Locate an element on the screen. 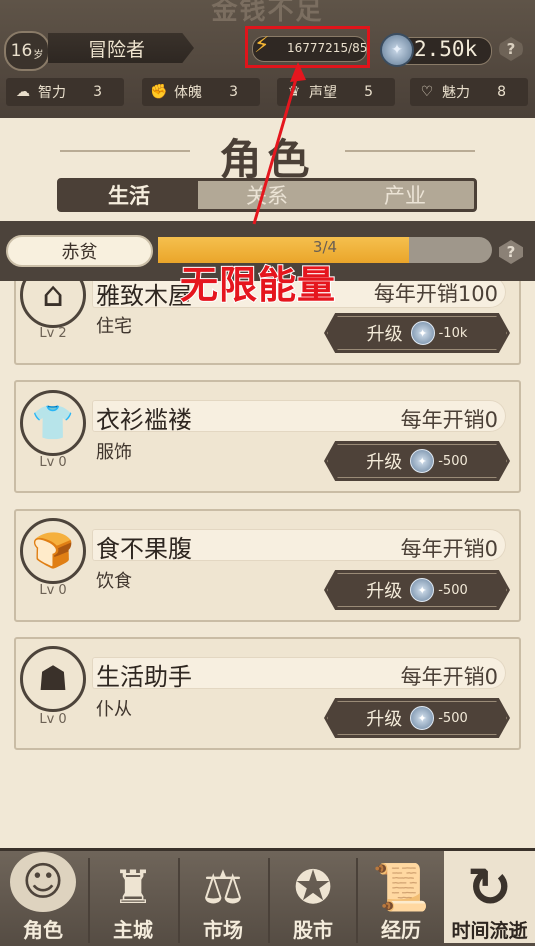  nav-label: 股市 is located at coordinates (313, 930).